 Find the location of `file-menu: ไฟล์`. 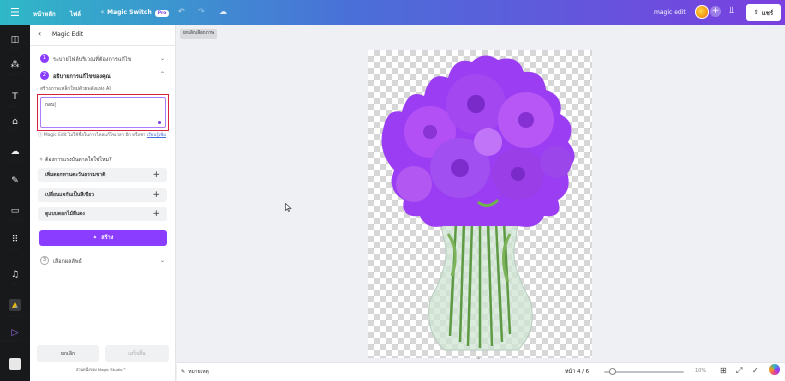

file-menu: ไฟล์ is located at coordinates (75, 14).